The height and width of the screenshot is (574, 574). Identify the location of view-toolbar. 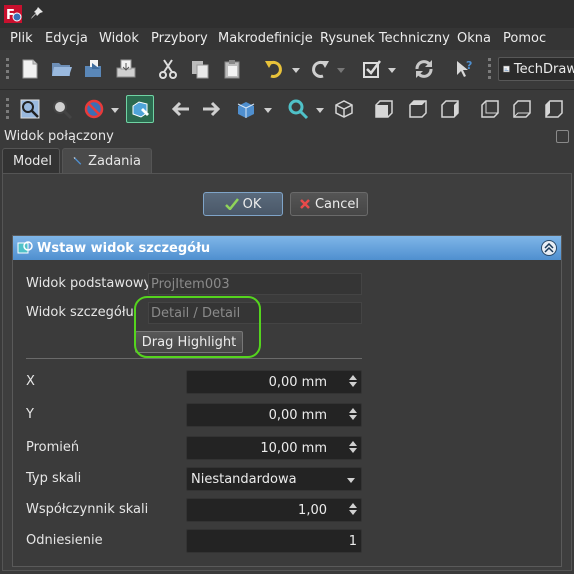
(287, 110).